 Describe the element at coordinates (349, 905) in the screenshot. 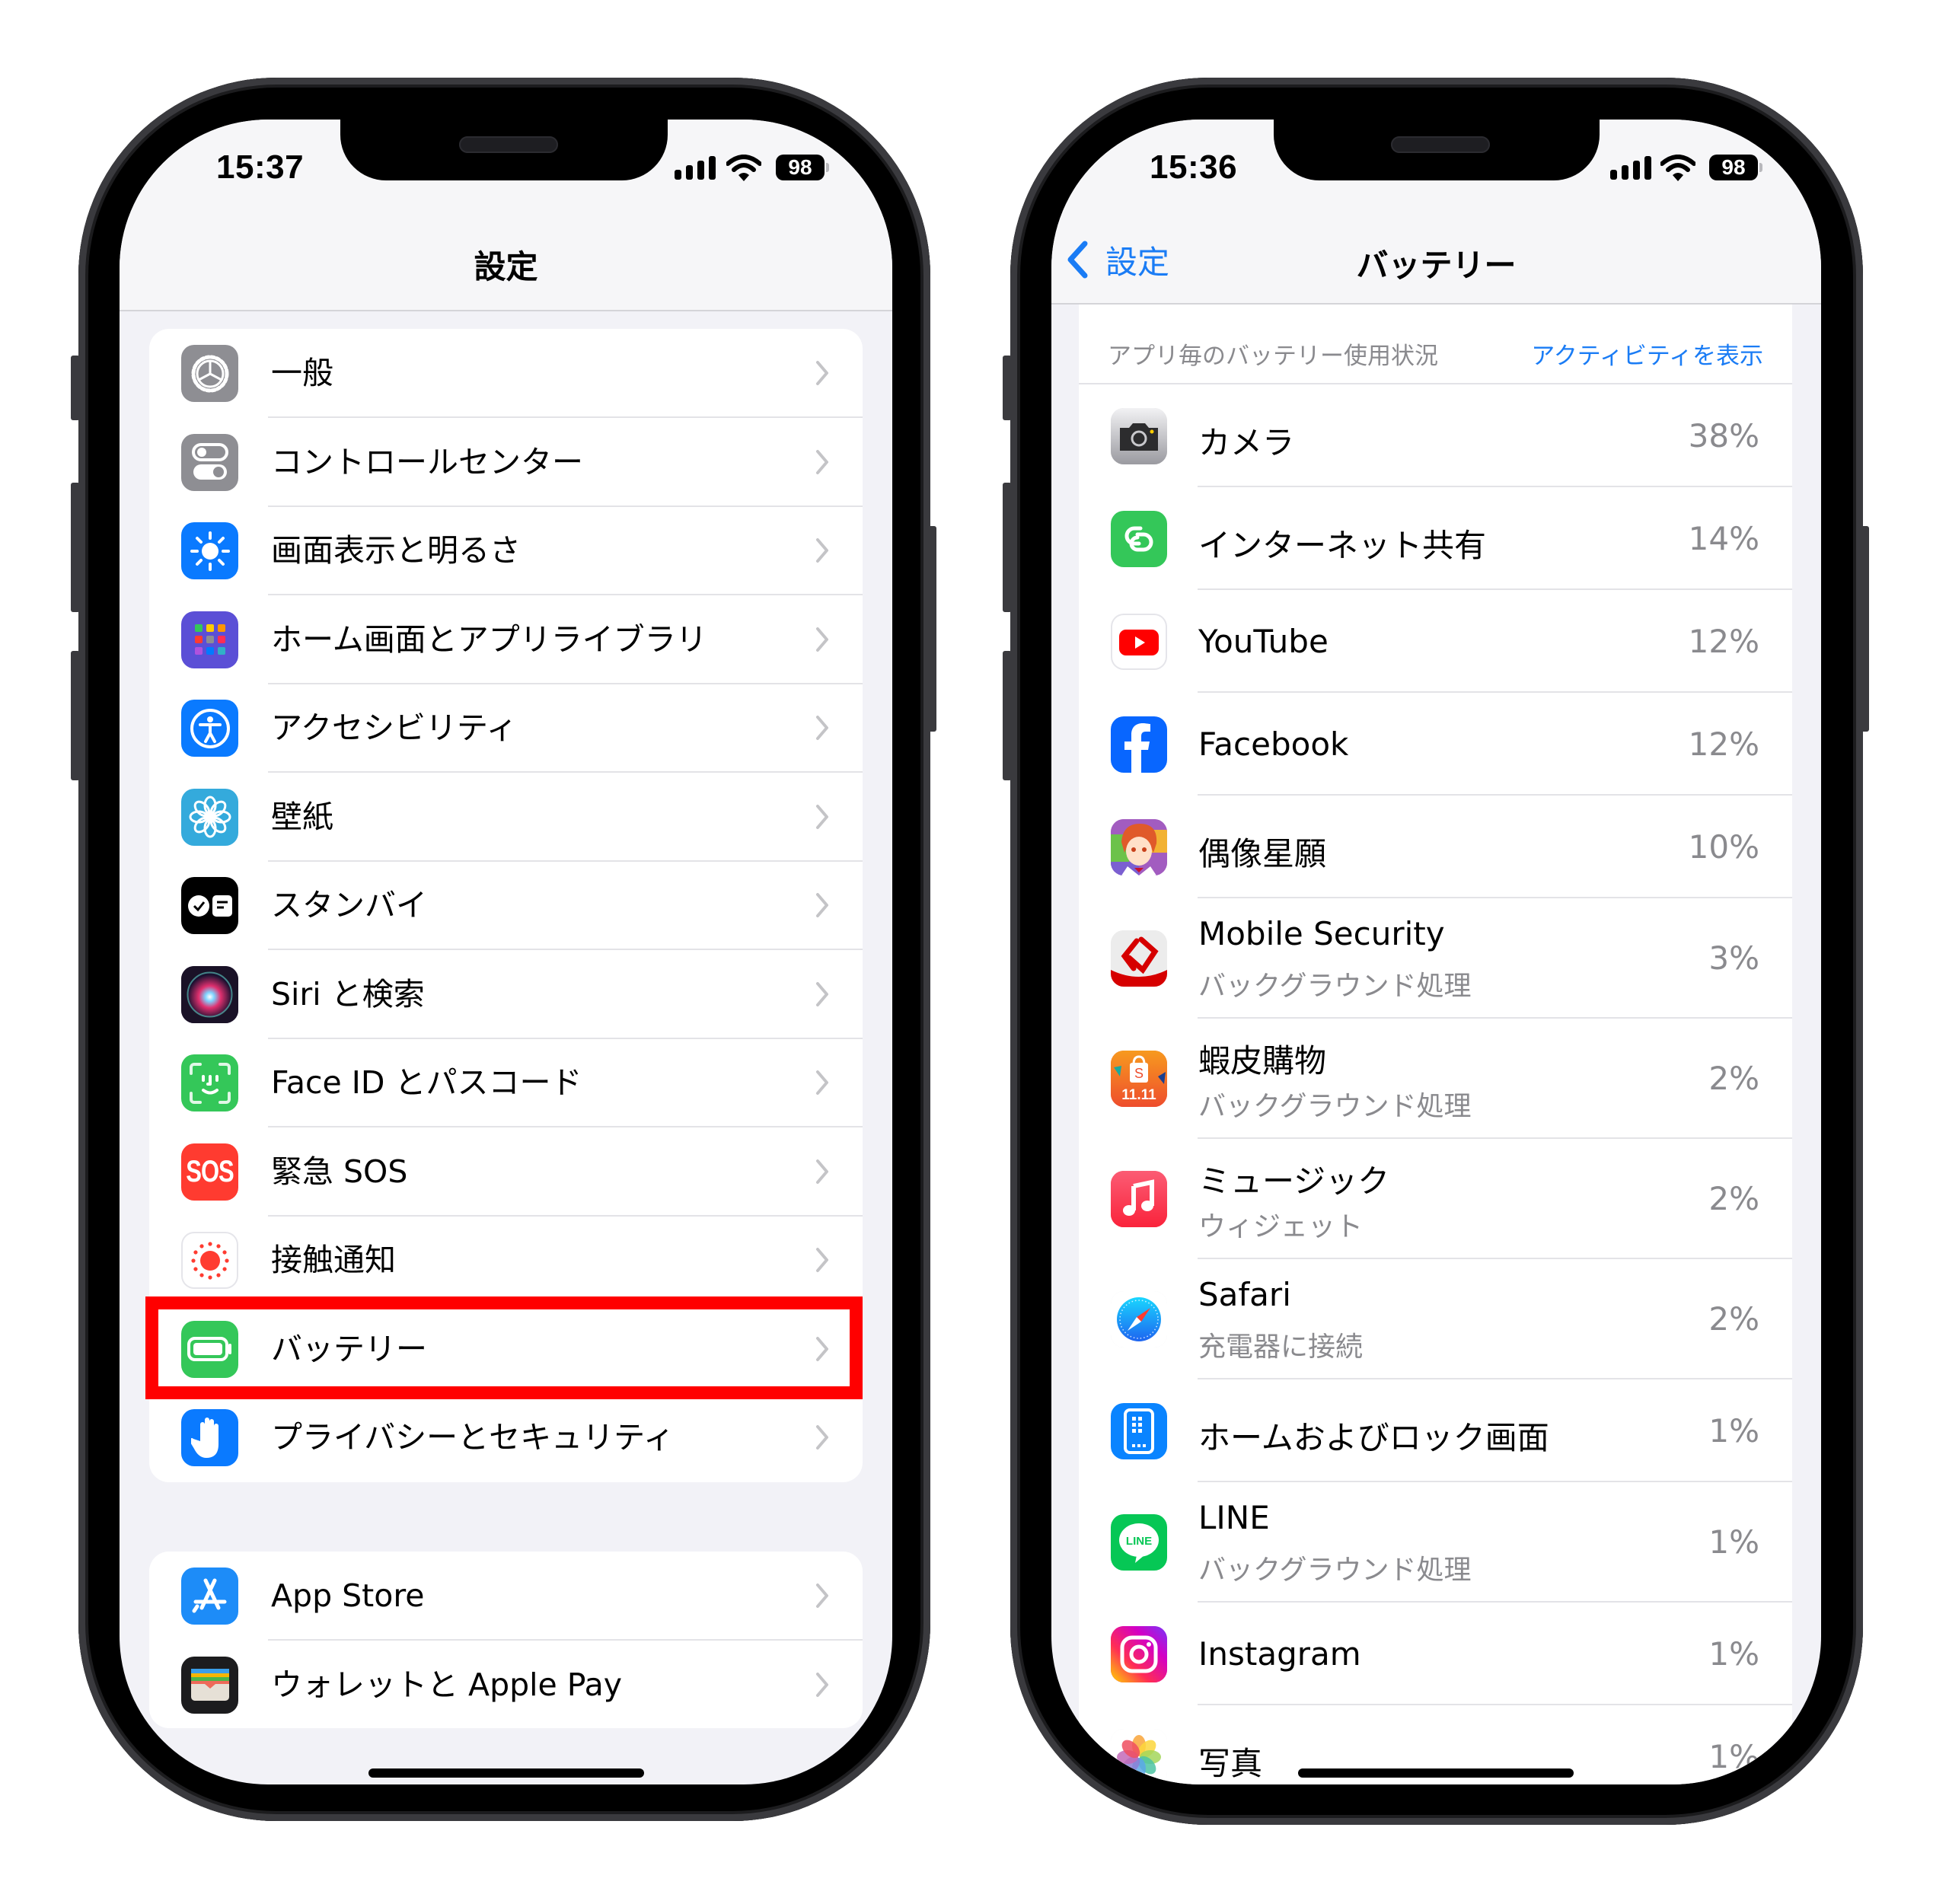

I see `settings-row-label: スタンバイ` at that location.